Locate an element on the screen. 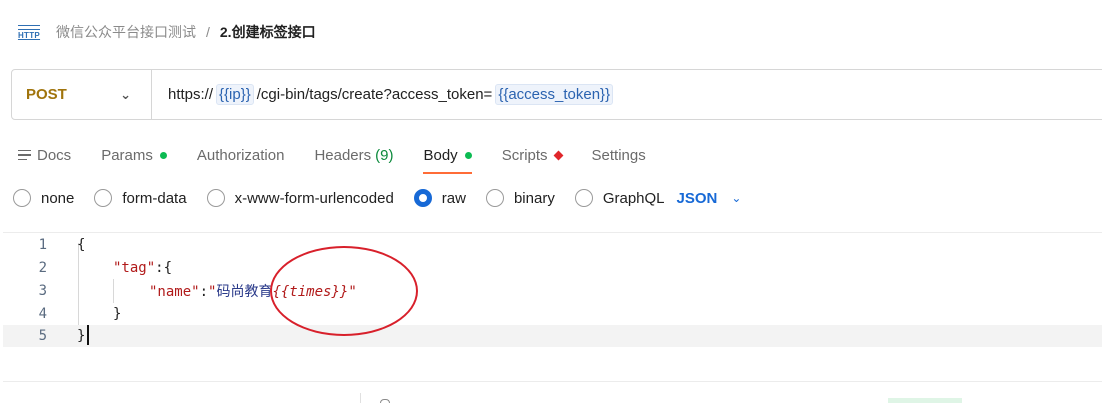 The image size is (1102, 403). url-variable-ip: {{ip}} is located at coordinates (235, 94).